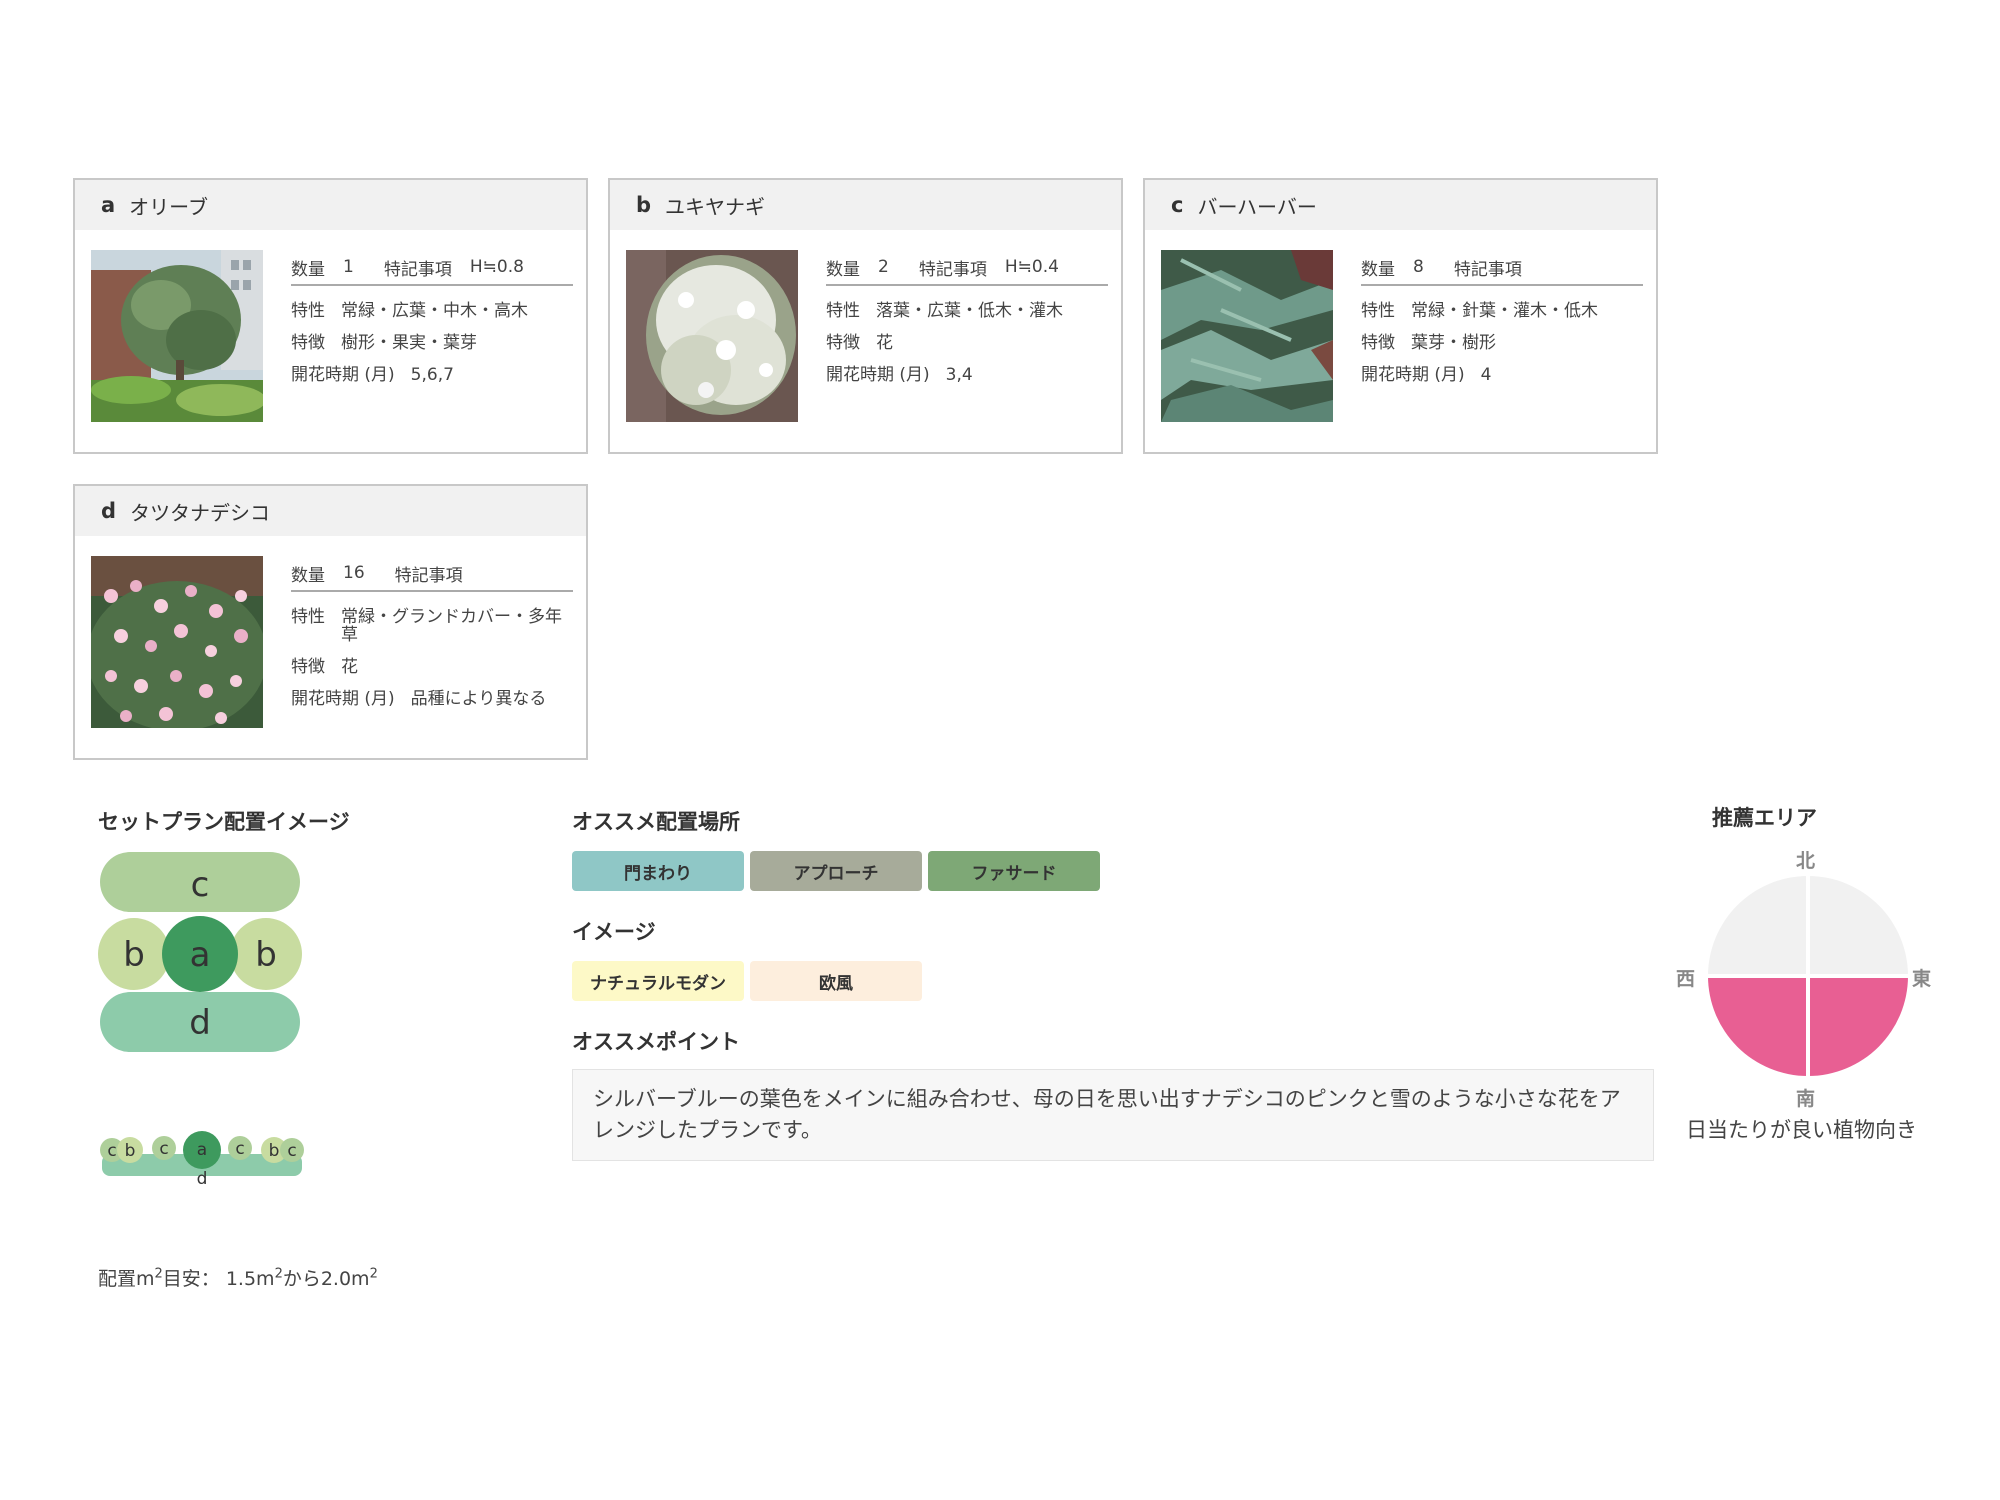  Describe the element at coordinates (1806, 1099) in the screenshot. I see `compass-south: 南` at that location.